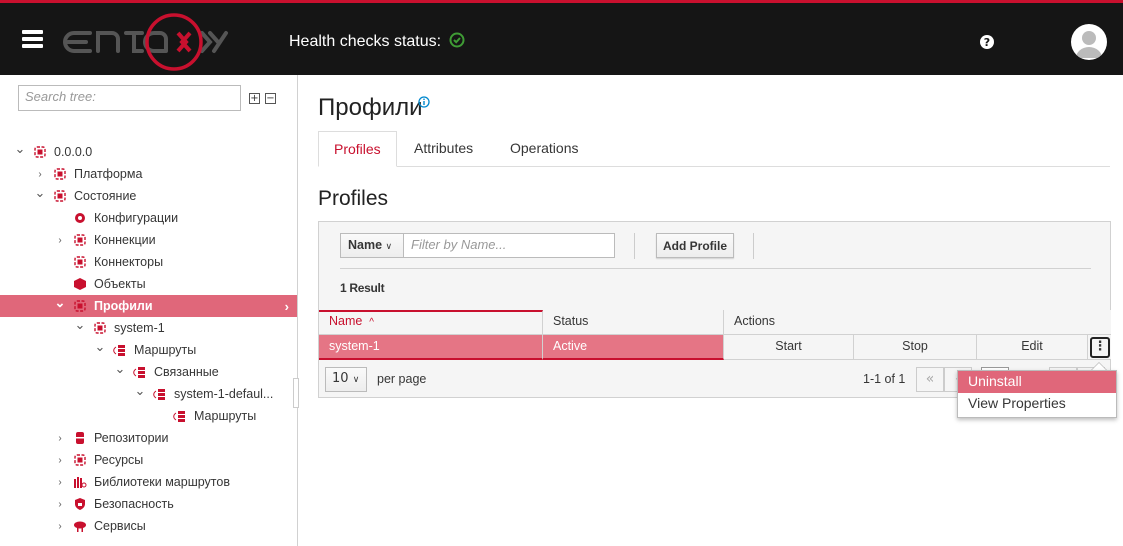 The width and height of the screenshot is (1123, 546). Describe the element at coordinates (1032, 347) in the screenshot. I see `edit-button: Edit` at that location.